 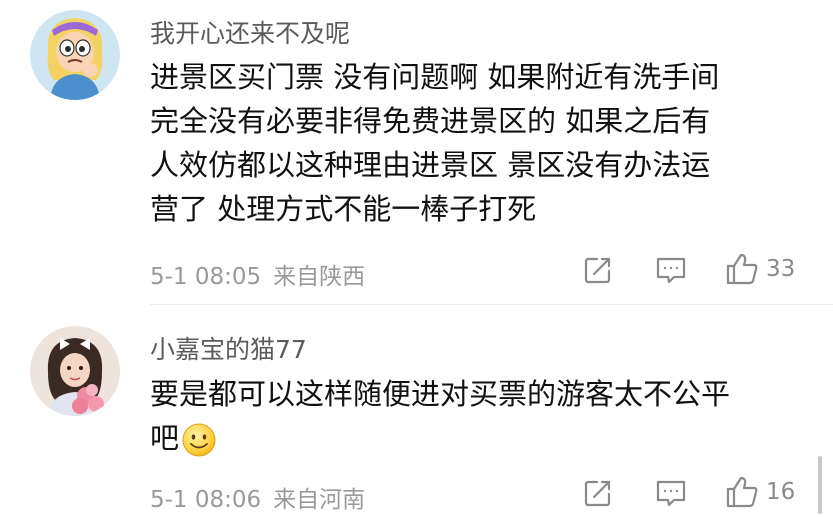 I want to click on comment-text-line: 完全没有必要非得免费进景区的 如果之后有, so click(x=430, y=121).